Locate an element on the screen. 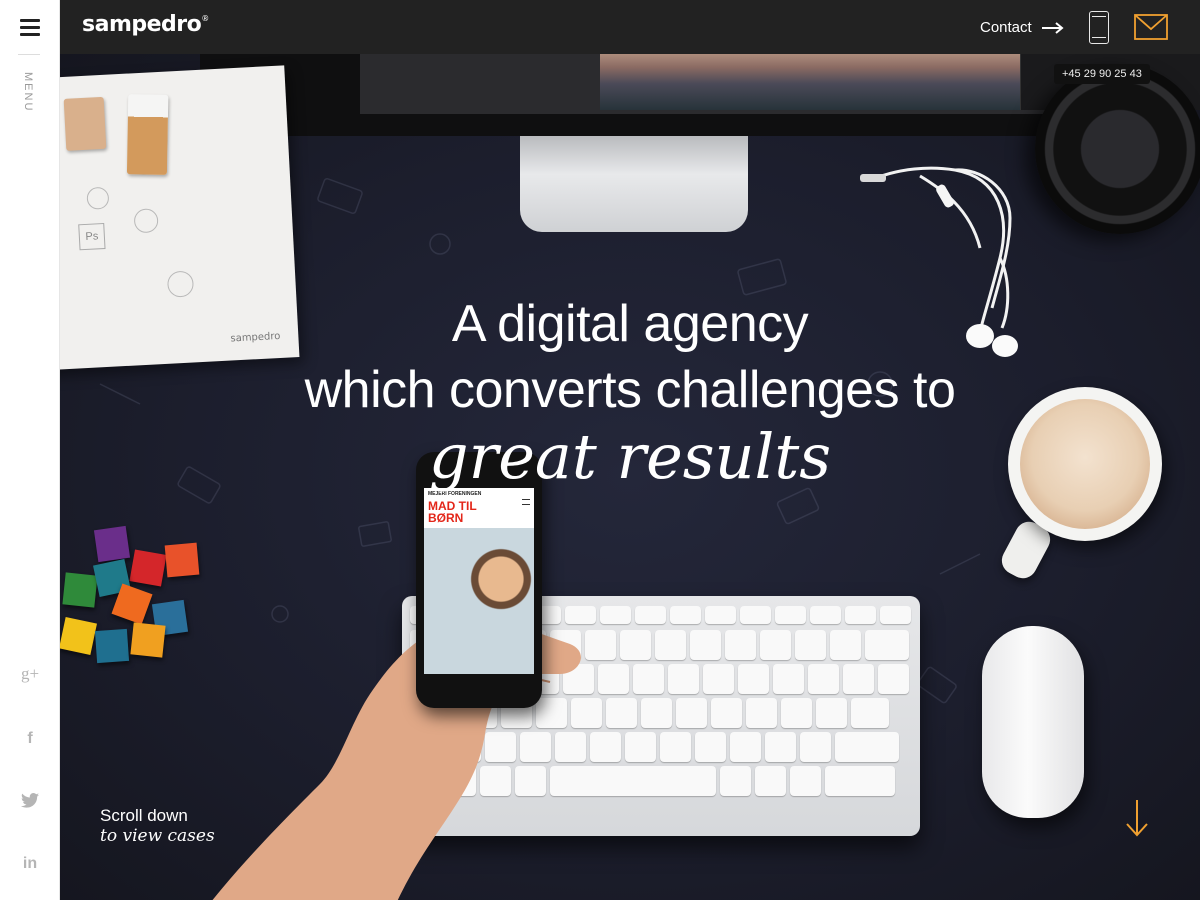 This screenshot has height=900, width=1200. photoshop-stamp: Ps is located at coordinates (92, 236).